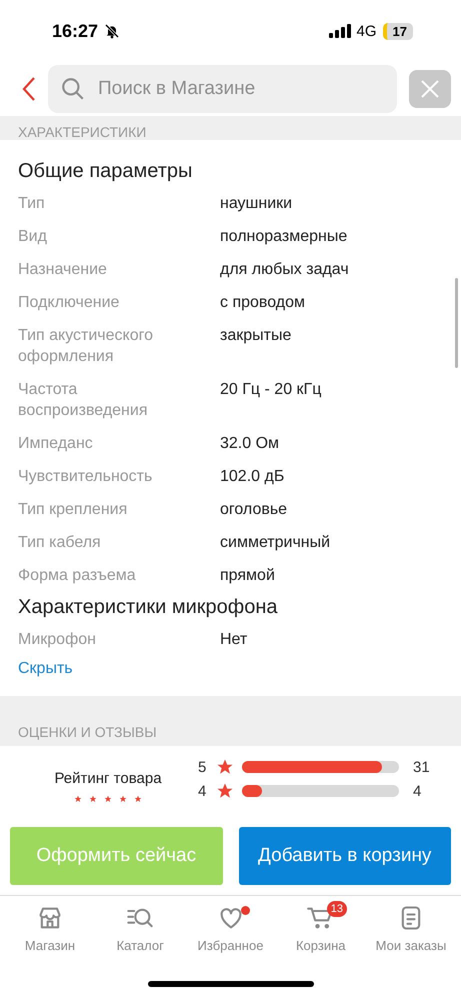 The width and height of the screenshot is (461, 999). What do you see at coordinates (29, 89) in the screenshot?
I see `back-icon` at bounding box center [29, 89].